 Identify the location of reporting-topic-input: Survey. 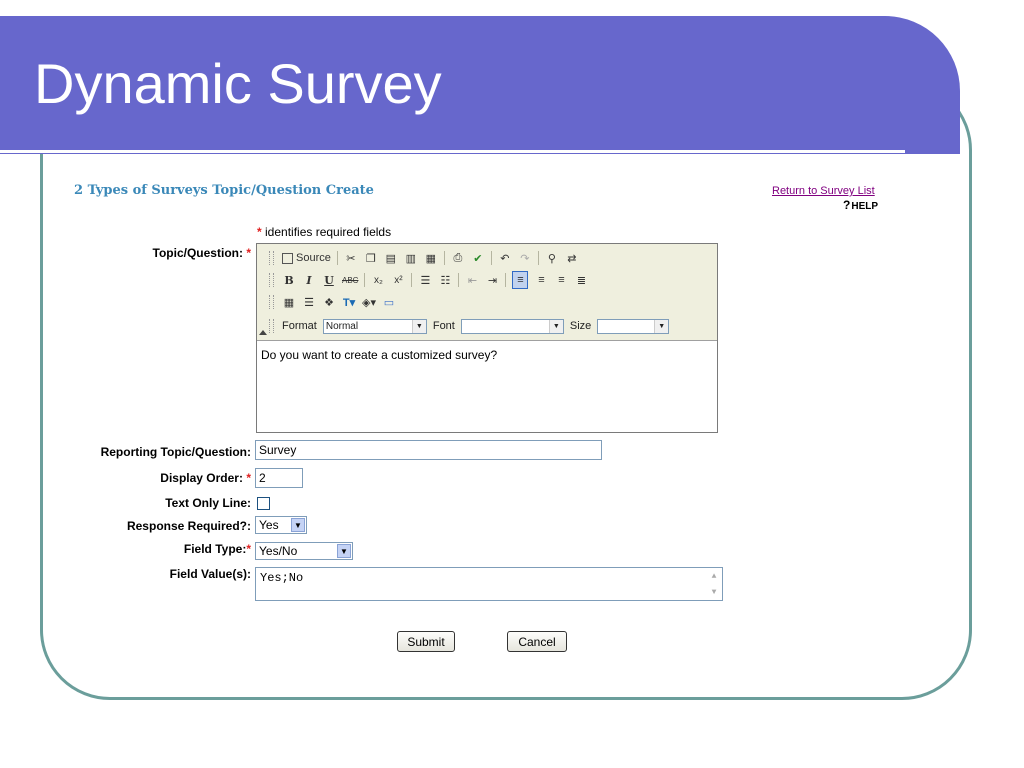
(428, 450).